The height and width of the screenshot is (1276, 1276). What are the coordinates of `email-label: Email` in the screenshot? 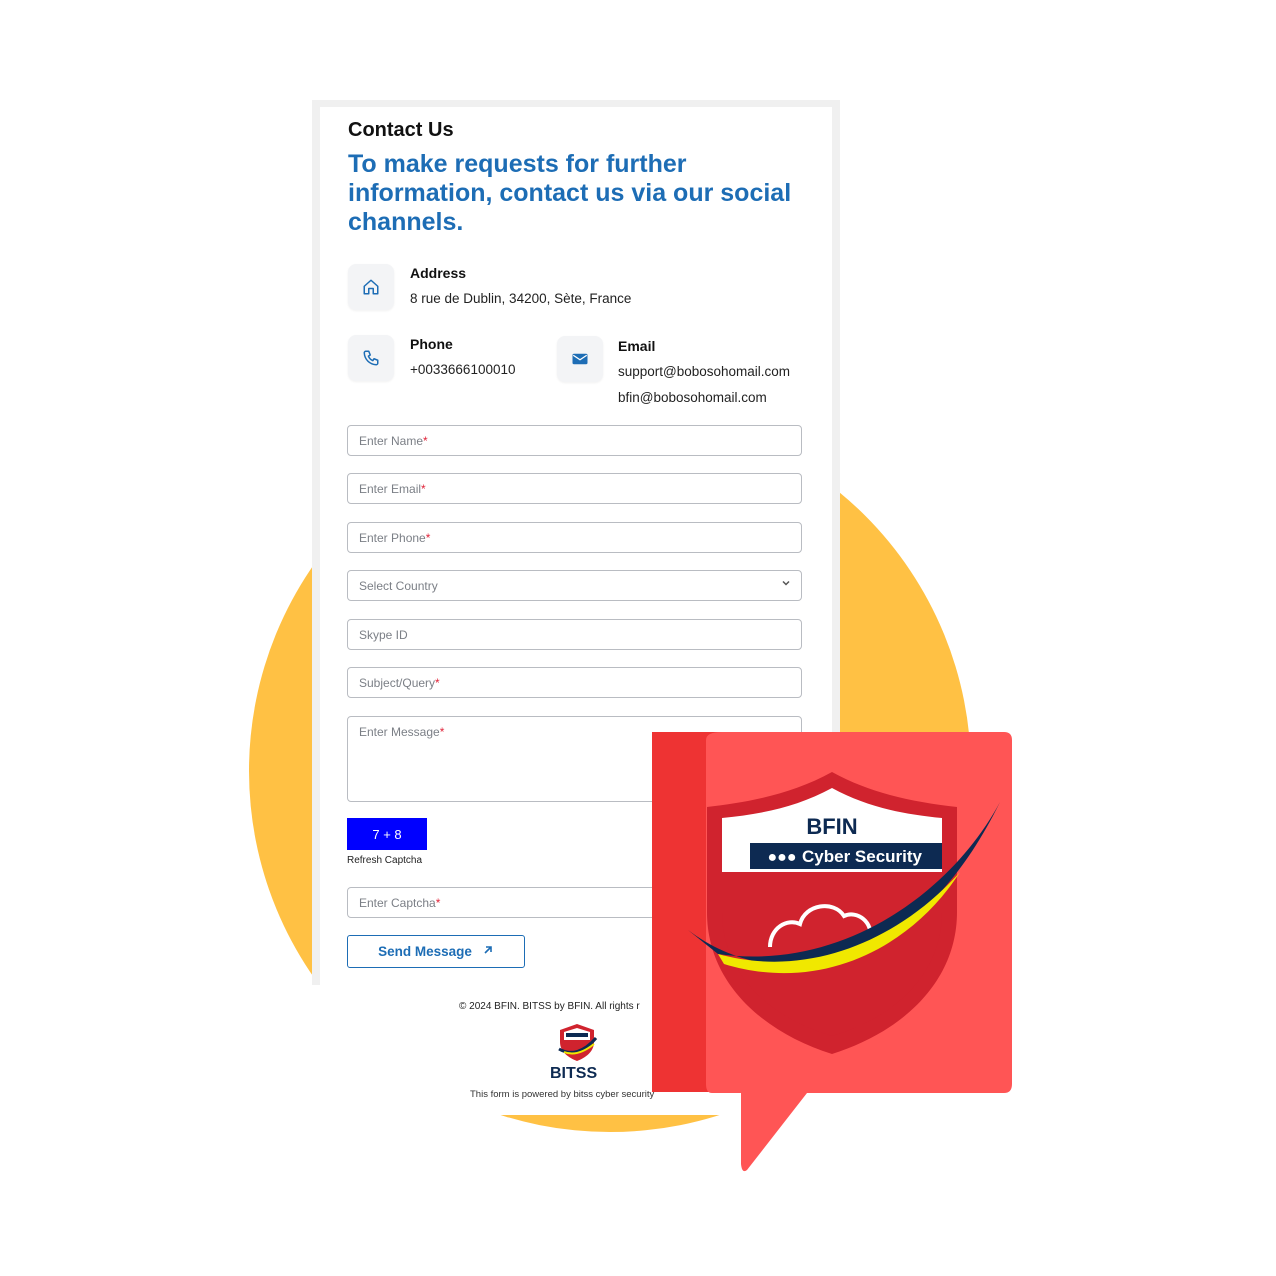 It's located at (637, 346).